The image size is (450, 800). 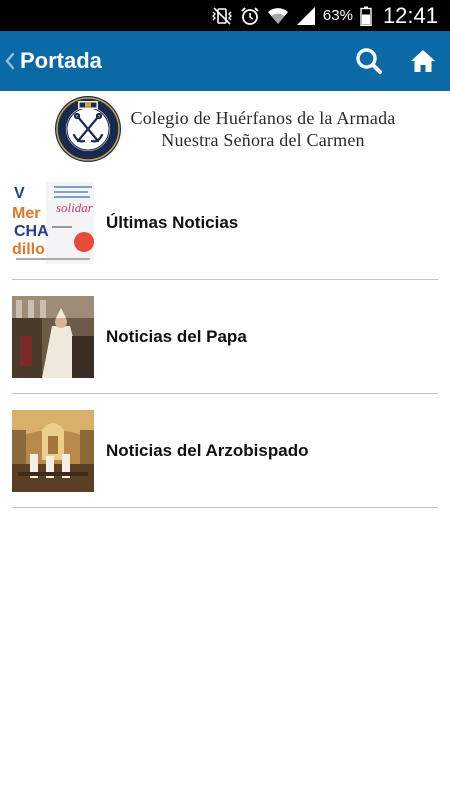 I want to click on list-item-label: Últimas Noticias, so click(x=172, y=222).